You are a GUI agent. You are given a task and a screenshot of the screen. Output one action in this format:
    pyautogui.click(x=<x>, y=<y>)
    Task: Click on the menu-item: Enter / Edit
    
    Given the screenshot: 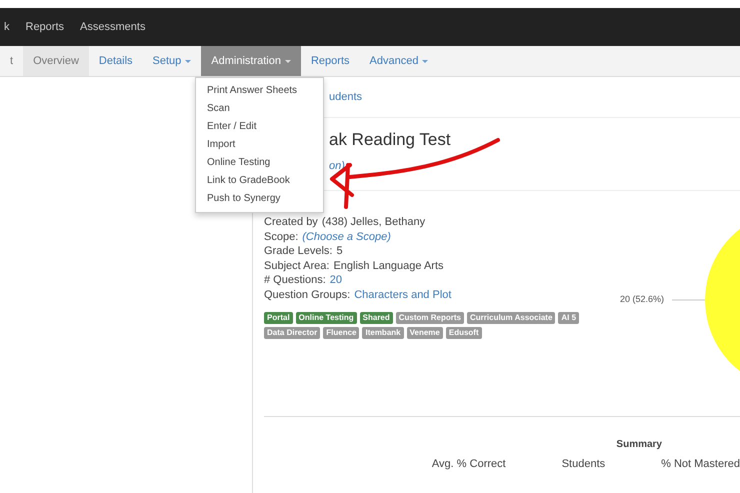 What is the action you would take?
    pyautogui.click(x=259, y=127)
    